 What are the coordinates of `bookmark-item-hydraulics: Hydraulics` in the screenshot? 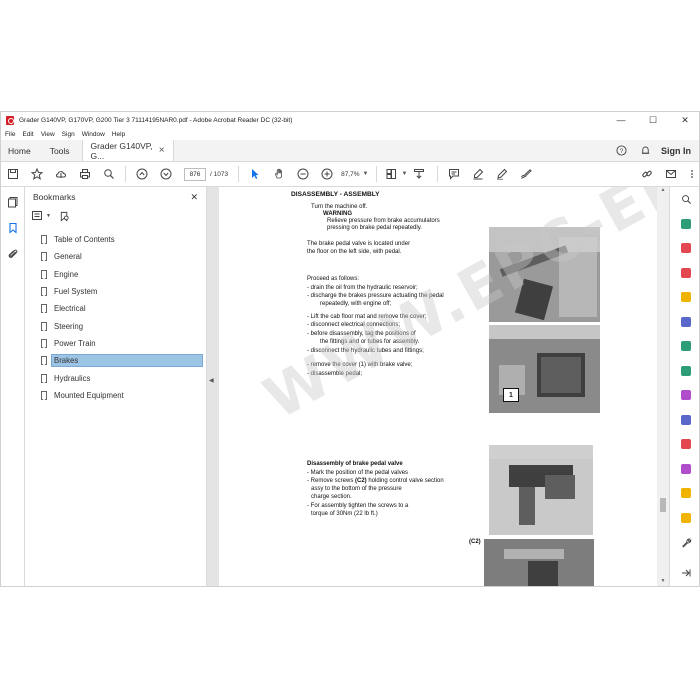 It's located at (115, 377).